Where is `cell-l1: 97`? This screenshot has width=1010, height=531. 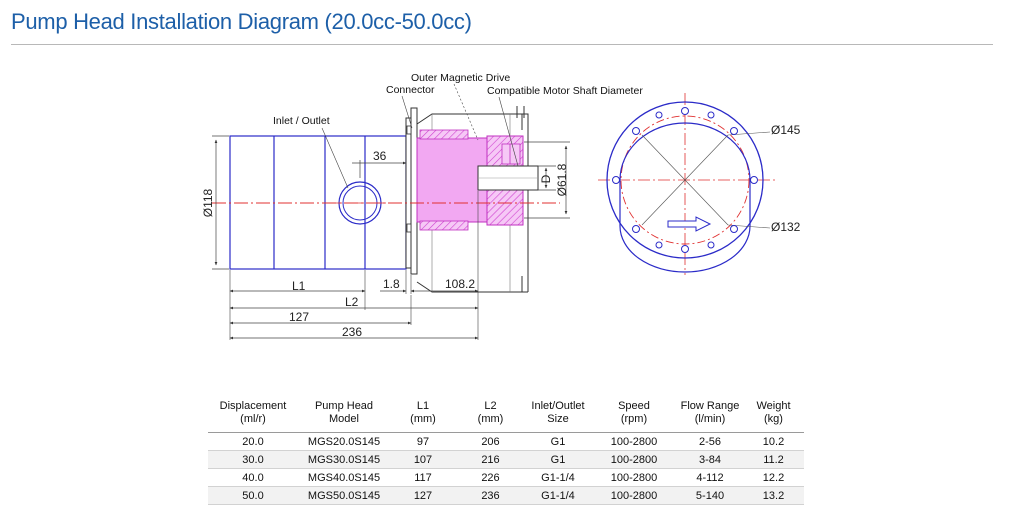
cell-l1: 97 is located at coordinates (423, 441).